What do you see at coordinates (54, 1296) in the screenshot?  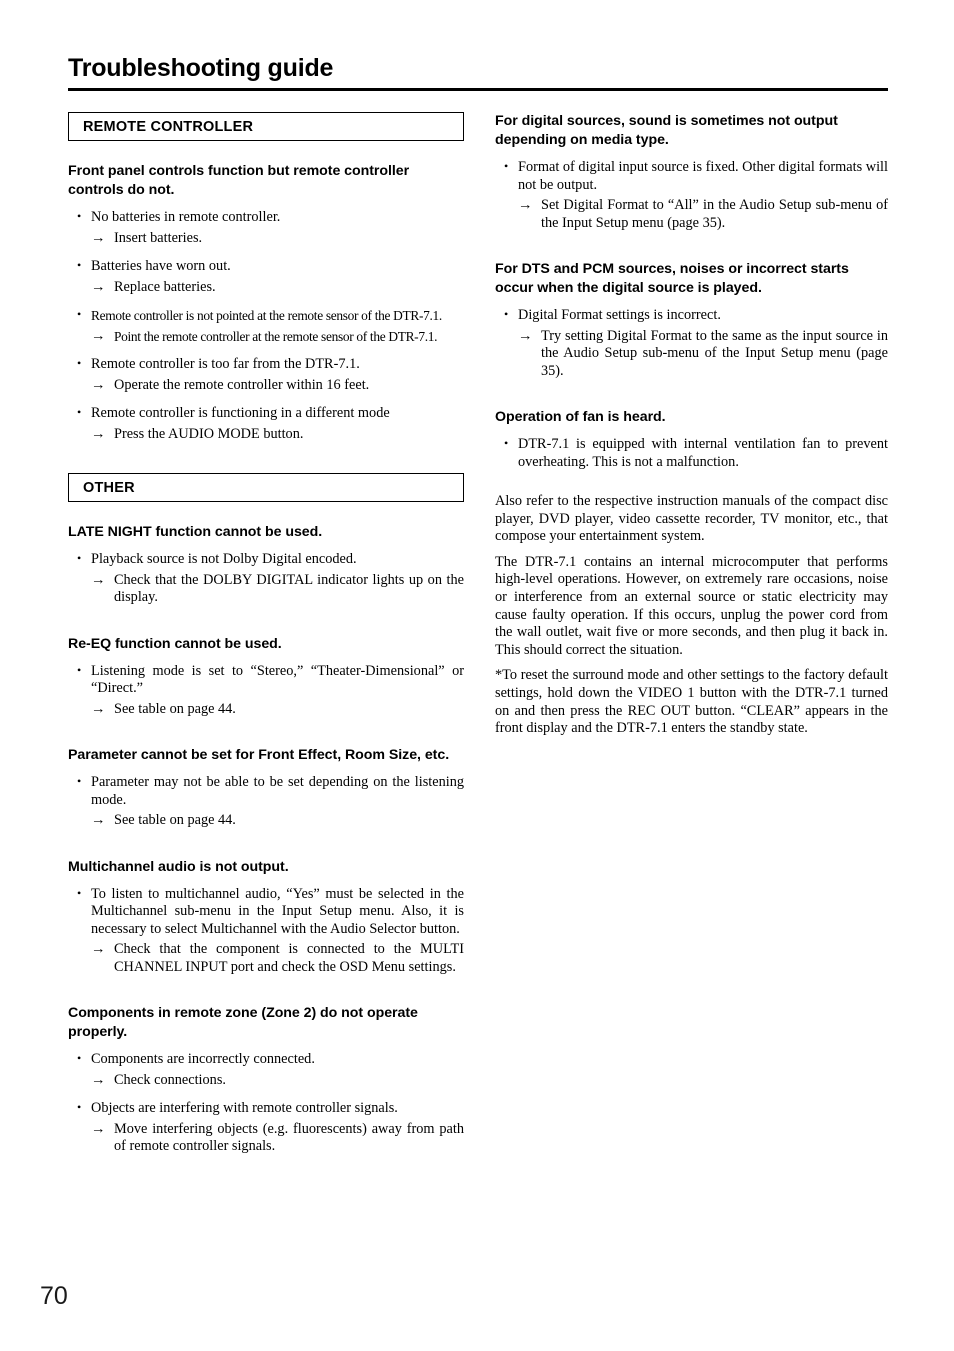 I see `page-number: 70` at bounding box center [54, 1296].